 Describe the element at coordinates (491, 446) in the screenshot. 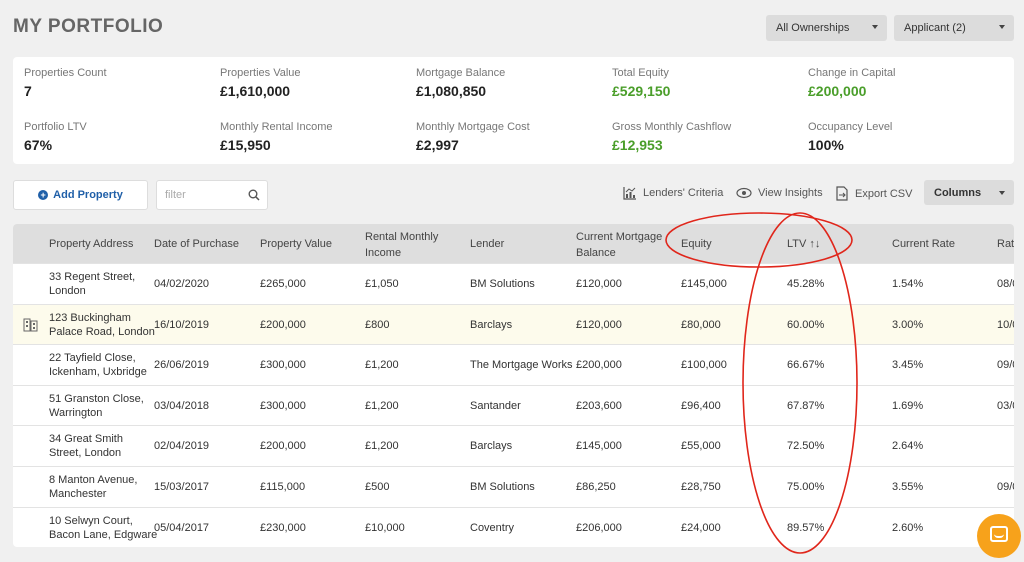

I see `cell-lender: Barclays` at that location.